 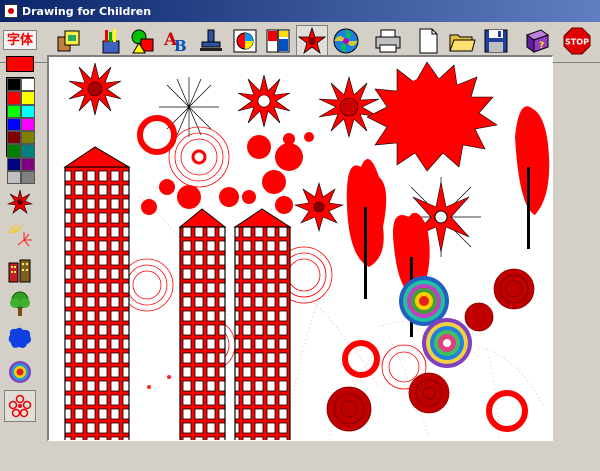 What do you see at coordinates (14, 178) in the screenshot?
I see `palette-color-silver` at bounding box center [14, 178].